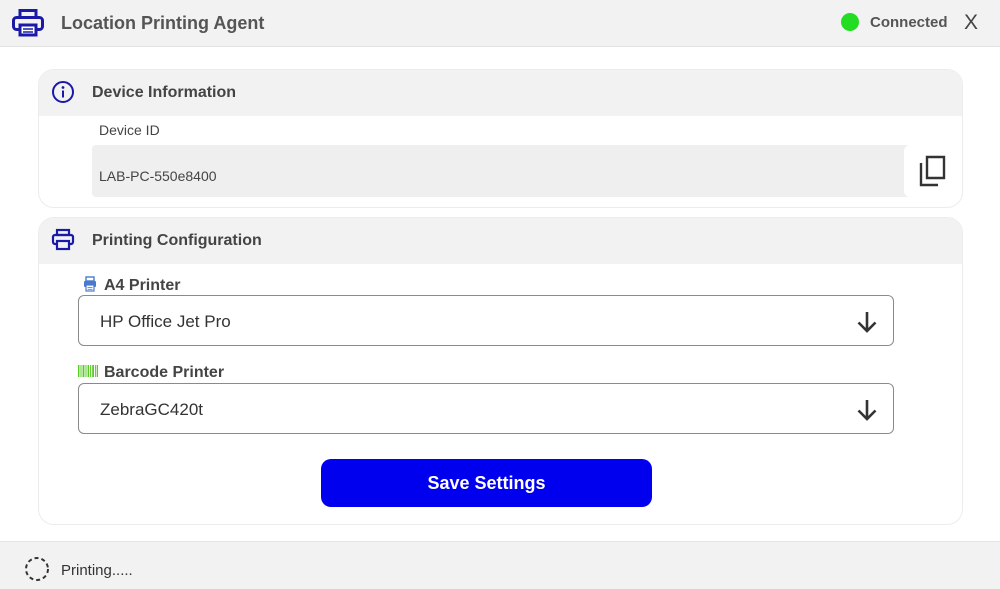  I want to click on printer-small-icon, so click(90, 284).